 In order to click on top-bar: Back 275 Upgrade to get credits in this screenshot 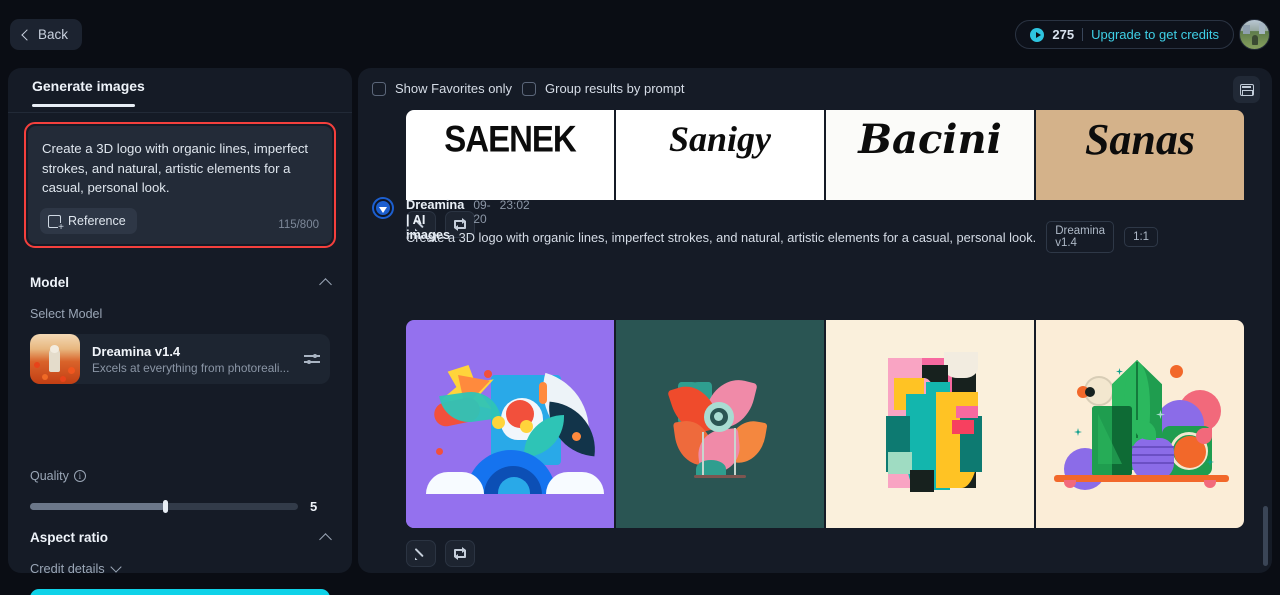, I will do `click(640, 34)`.